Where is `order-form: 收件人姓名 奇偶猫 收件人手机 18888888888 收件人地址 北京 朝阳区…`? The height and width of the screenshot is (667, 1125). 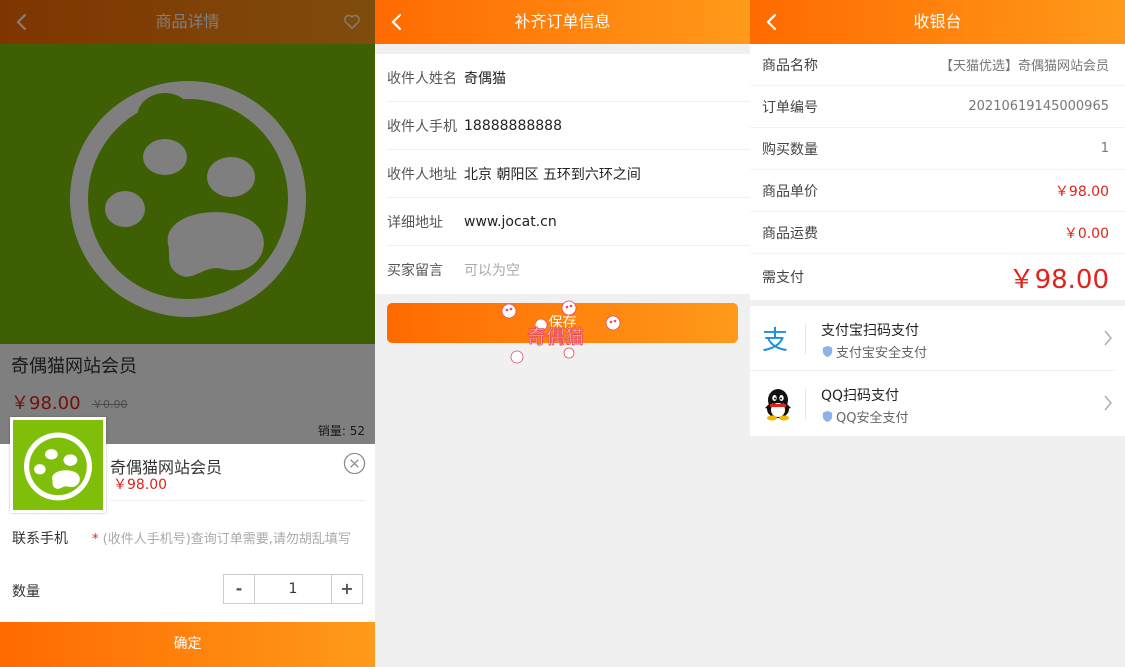
order-form: 收件人姓名 奇偶猫 收件人手机 18888888888 收件人地址 北京 朝阳区… is located at coordinates (562, 174).